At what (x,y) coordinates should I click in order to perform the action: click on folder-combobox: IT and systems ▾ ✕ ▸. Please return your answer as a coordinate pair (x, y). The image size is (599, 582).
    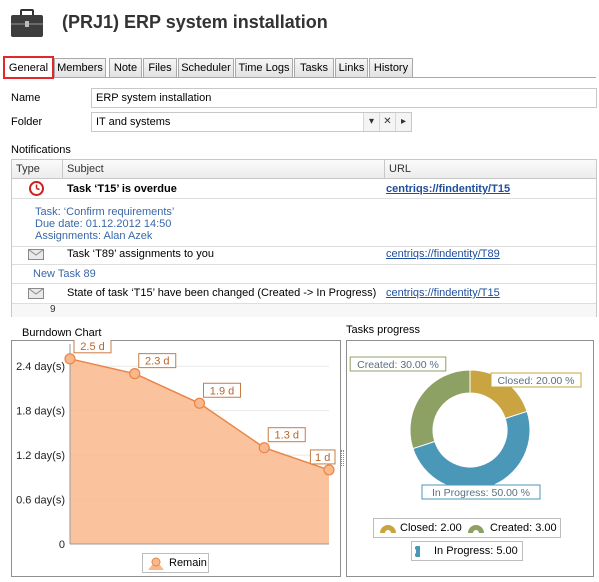
    Looking at the image, I should click on (251, 122).